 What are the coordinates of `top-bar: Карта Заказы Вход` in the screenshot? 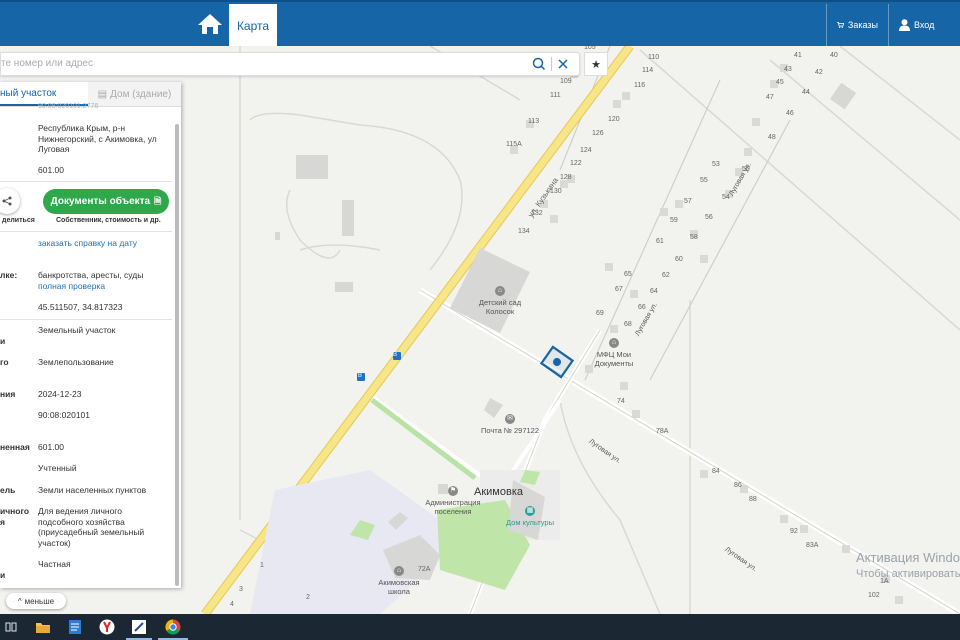 It's located at (480, 24).